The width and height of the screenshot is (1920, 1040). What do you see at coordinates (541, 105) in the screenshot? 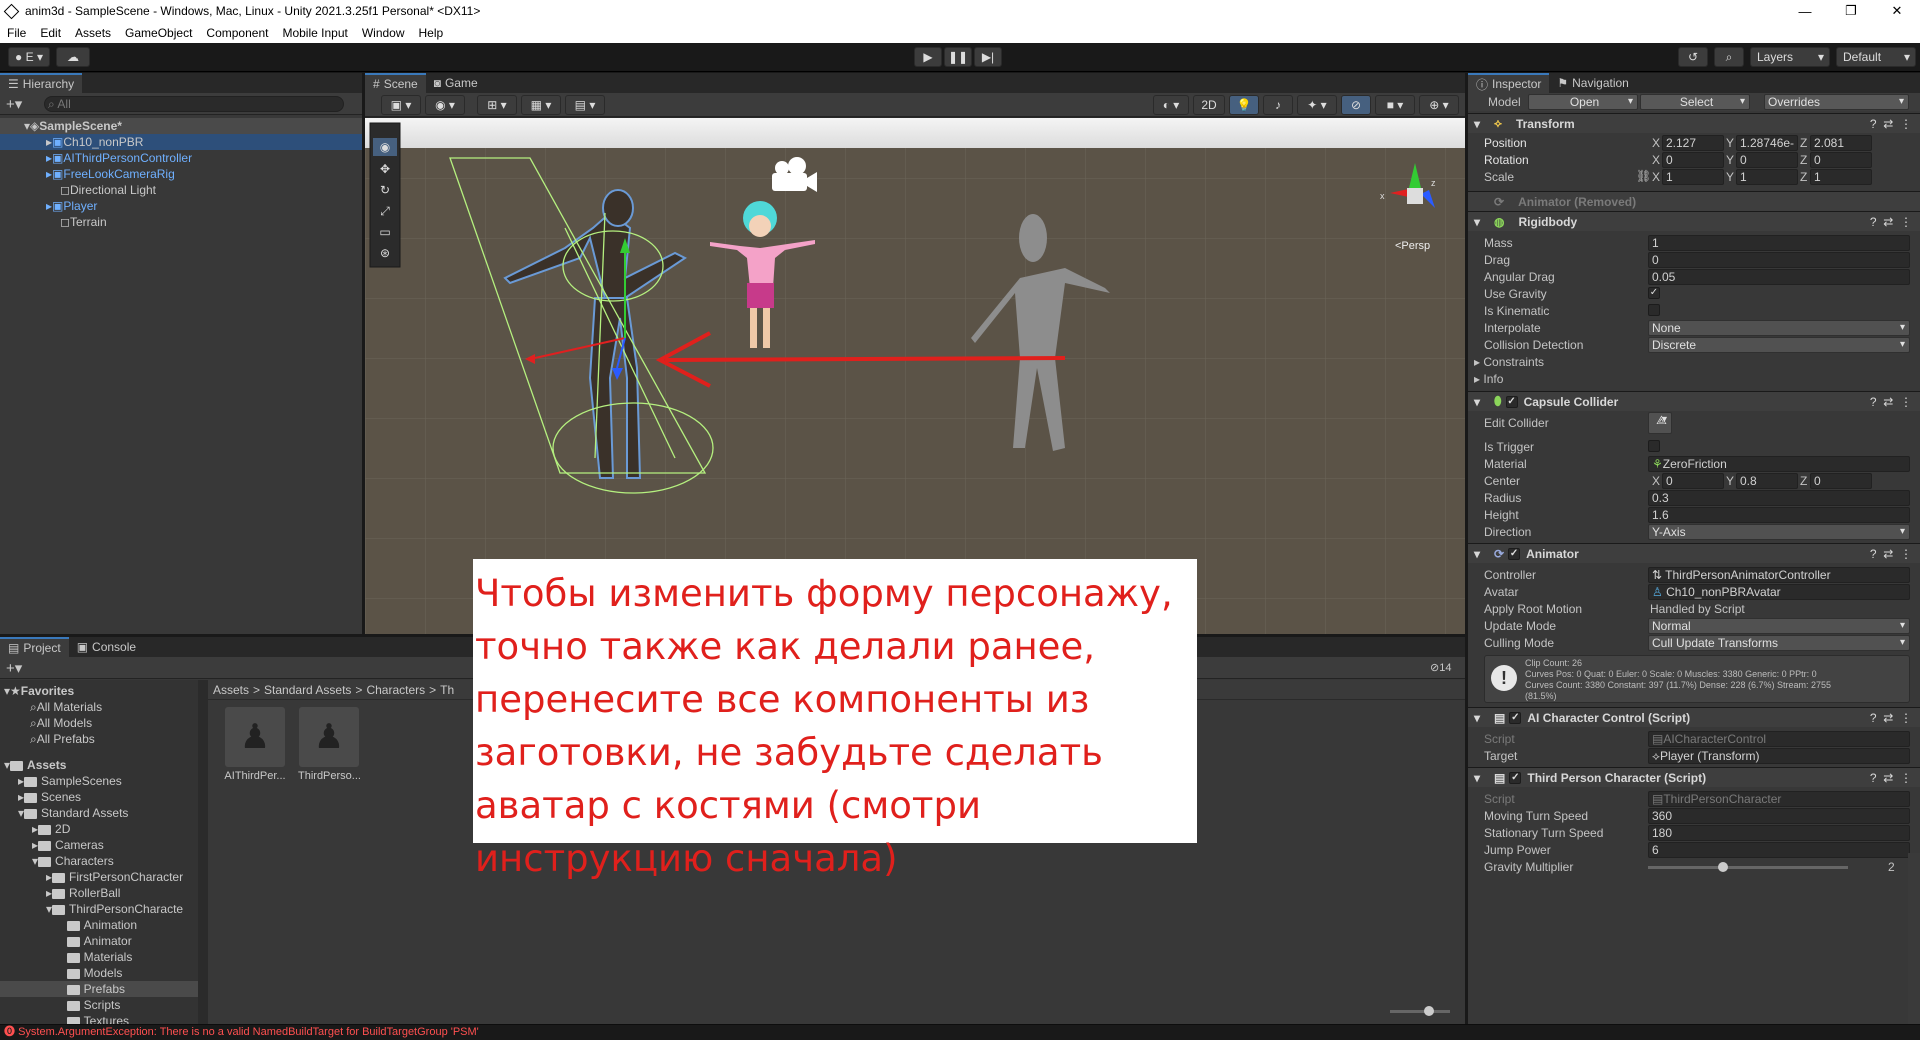
I see `grid-dropdown: ▦ ▾` at bounding box center [541, 105].